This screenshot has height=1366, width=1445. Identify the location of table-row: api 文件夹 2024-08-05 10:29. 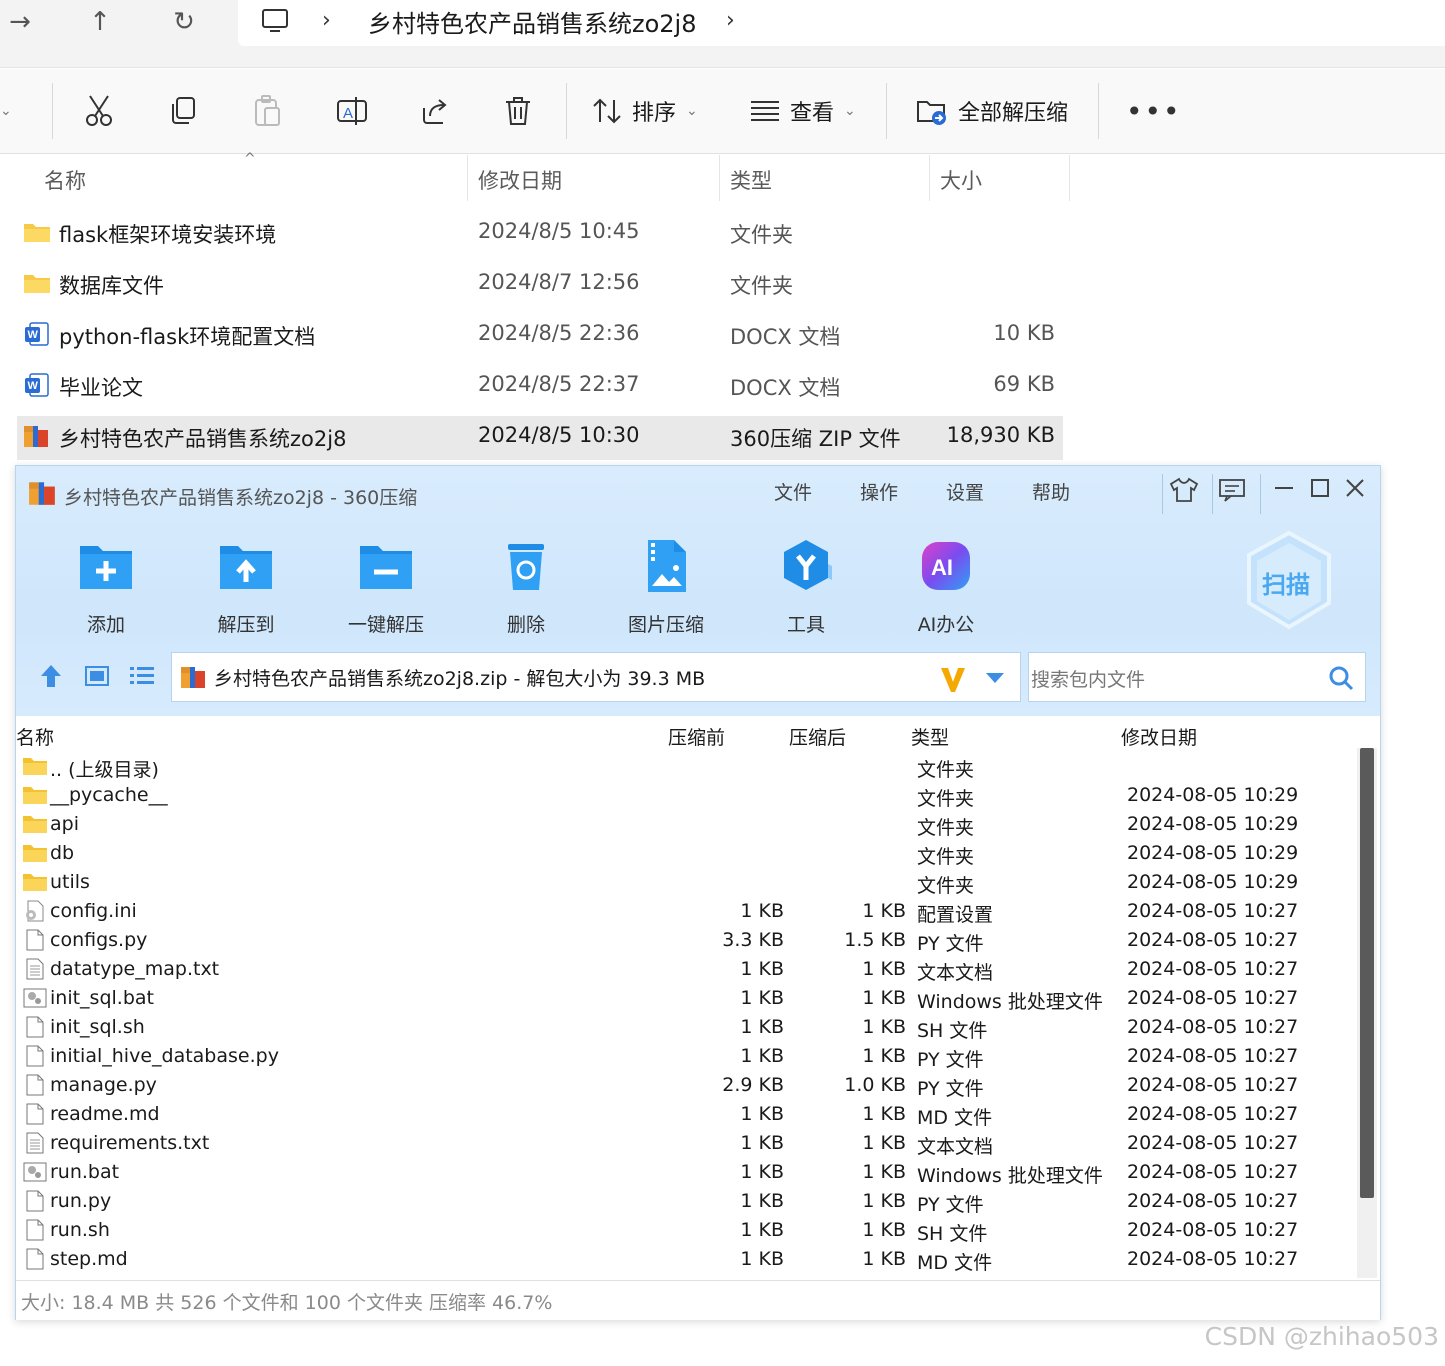
(686, 824).